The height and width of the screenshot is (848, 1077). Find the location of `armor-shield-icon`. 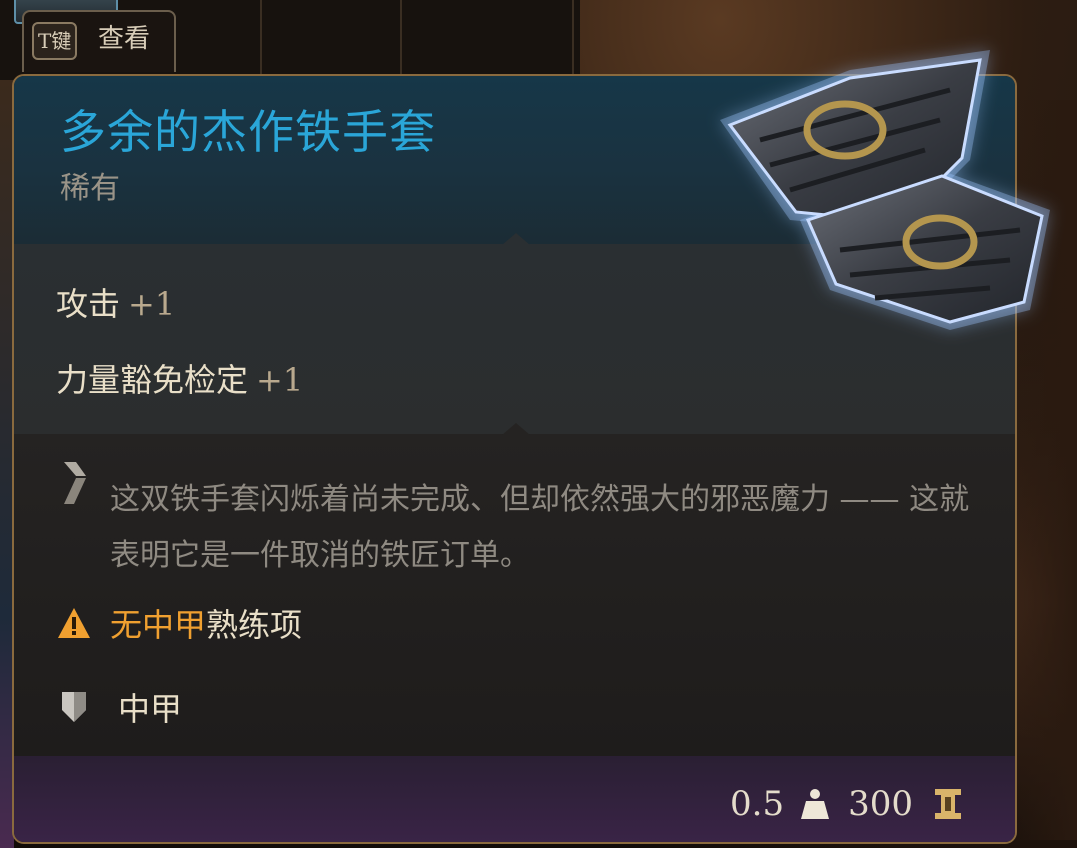

armor-shield-icon is located at coordinates (74, 707).